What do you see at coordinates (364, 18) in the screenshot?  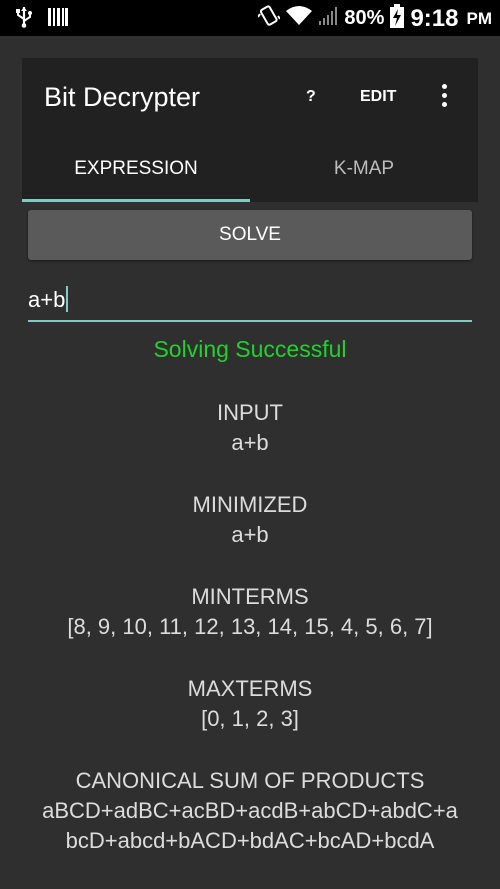 I see `battery-percent: 80%` at bounding box center [364, 18].